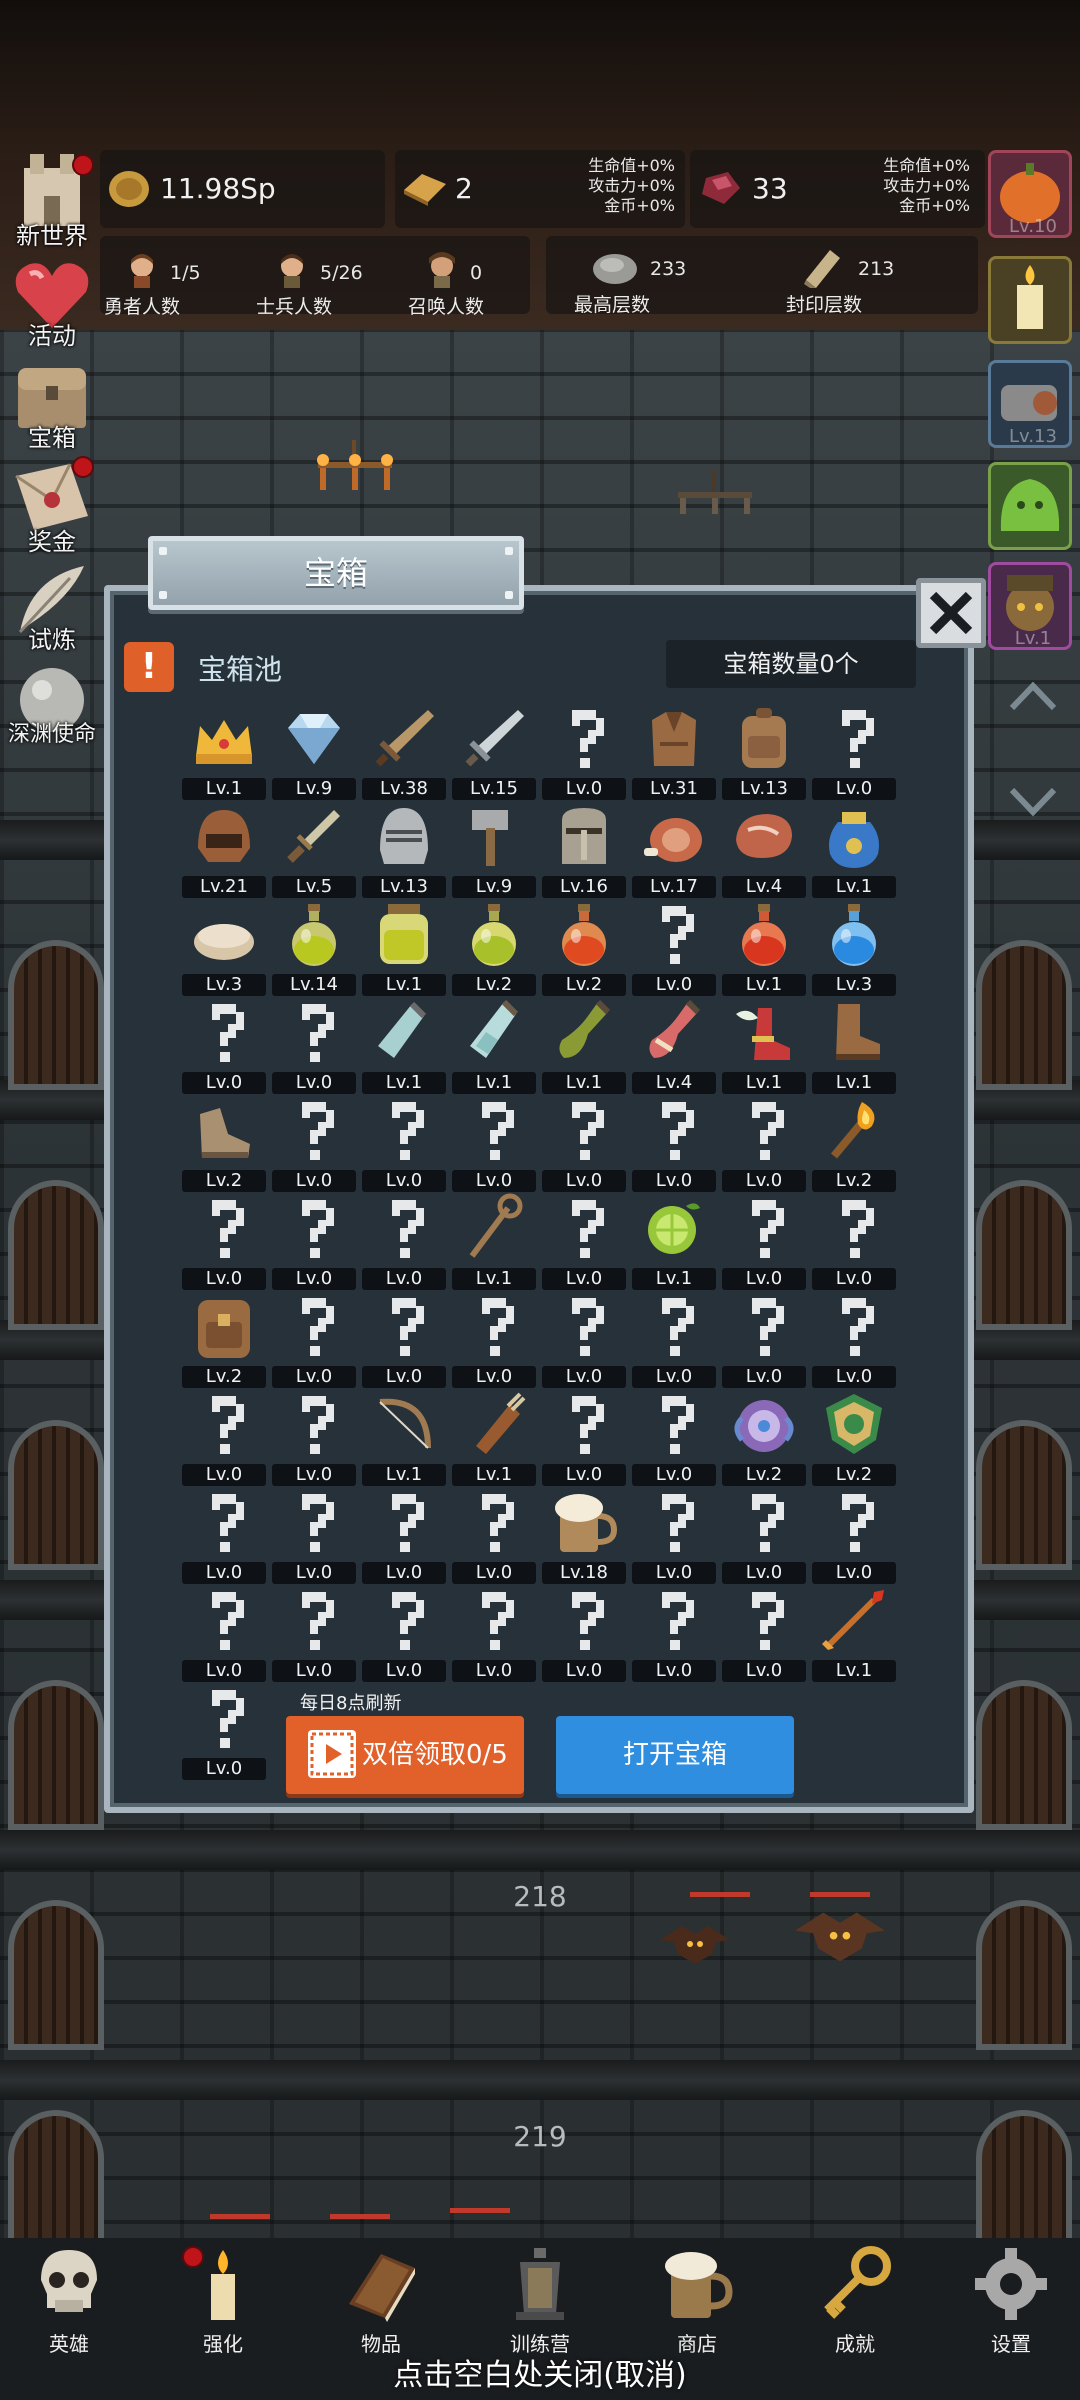 This screenshot has width=1080, height=2400. I want to click on nav-enhance: 强化, so click(223, 2298).